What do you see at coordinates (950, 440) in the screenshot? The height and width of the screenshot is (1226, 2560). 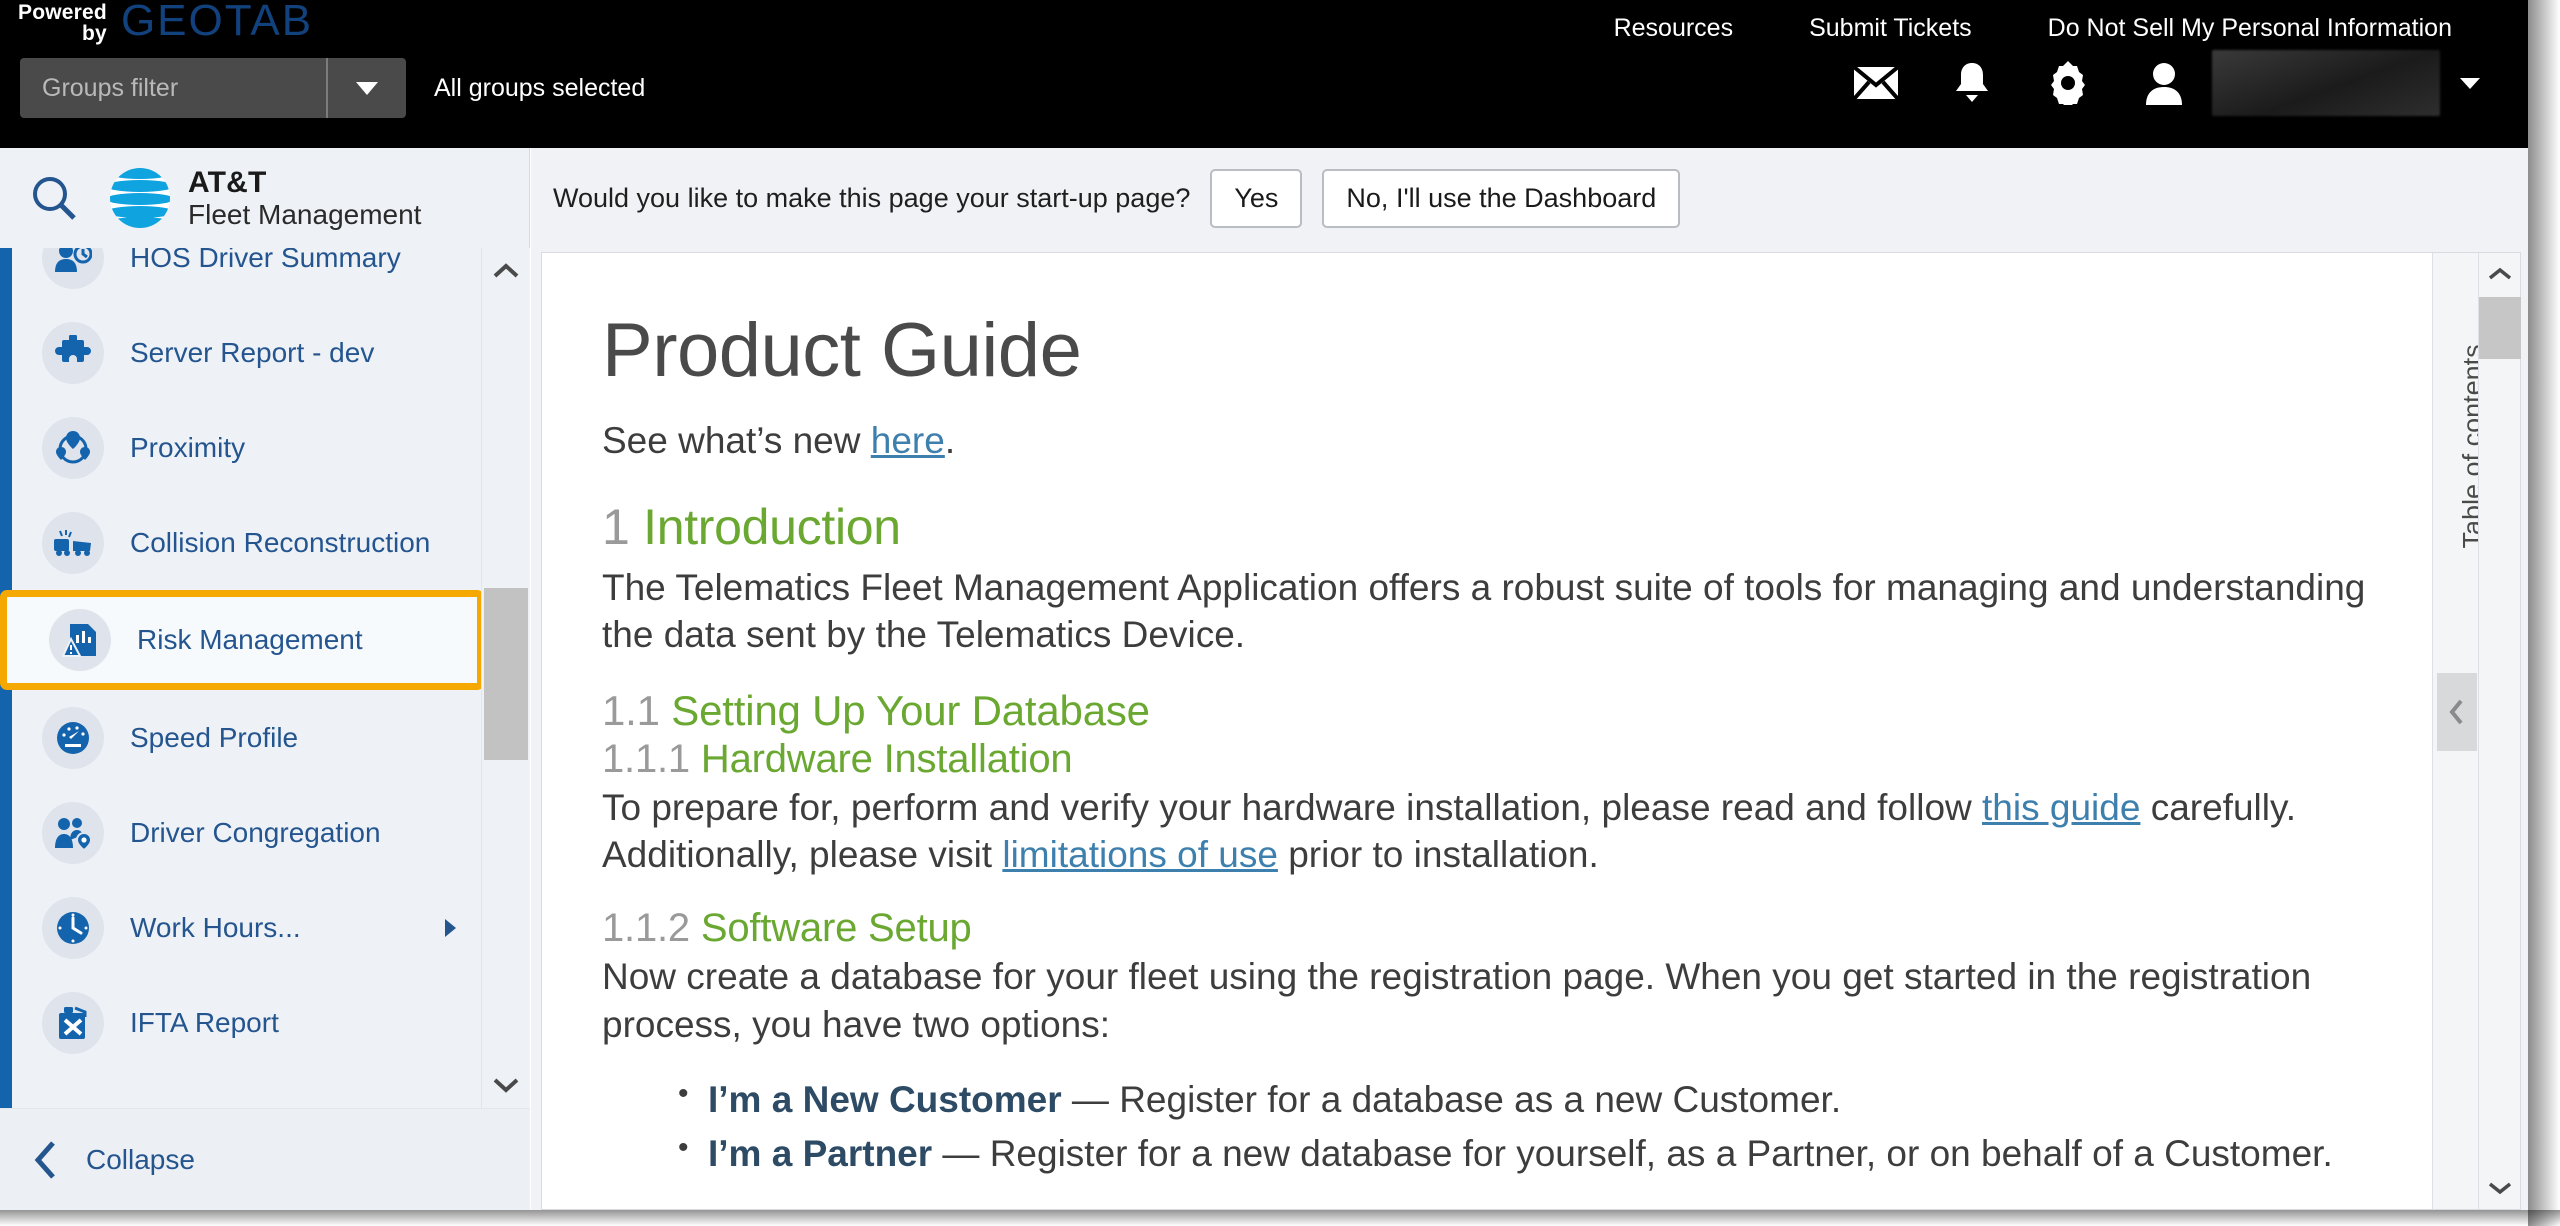 I see `see-whats-new-suffix: .` at bounding box center [950, 440].